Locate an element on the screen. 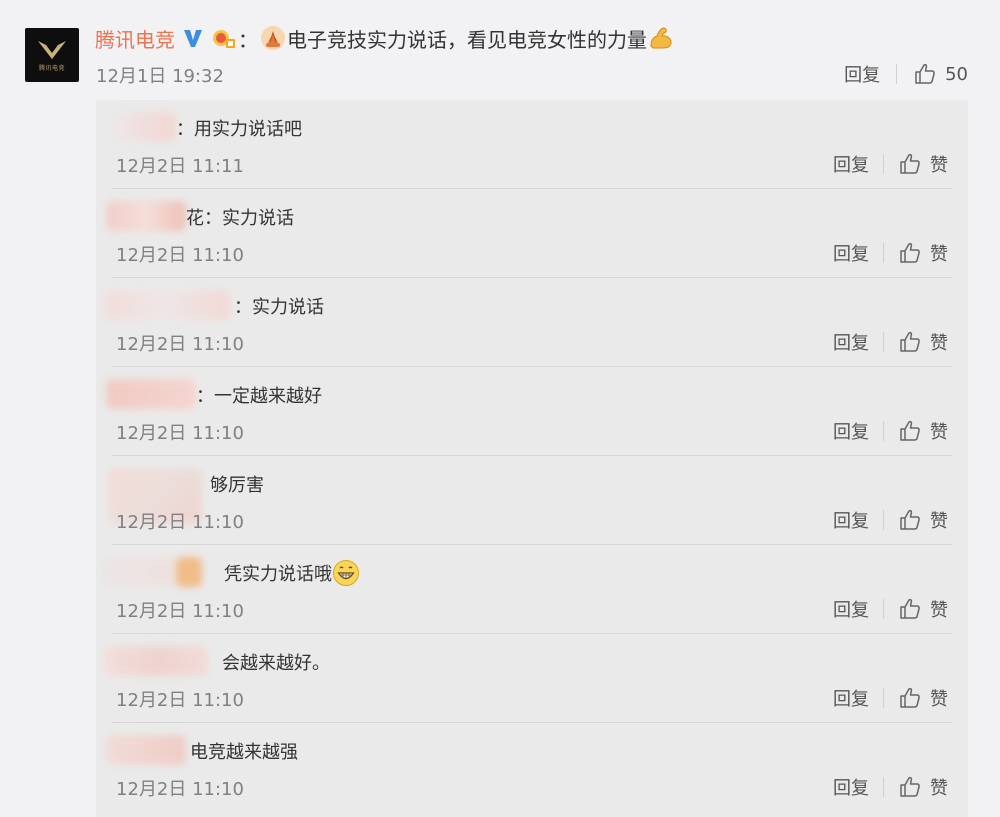 This screenshot has height=817, width=1000. reply-item: 够厉害 12月2日 11:10 回复 赞 is located at coordinates (532, 500).